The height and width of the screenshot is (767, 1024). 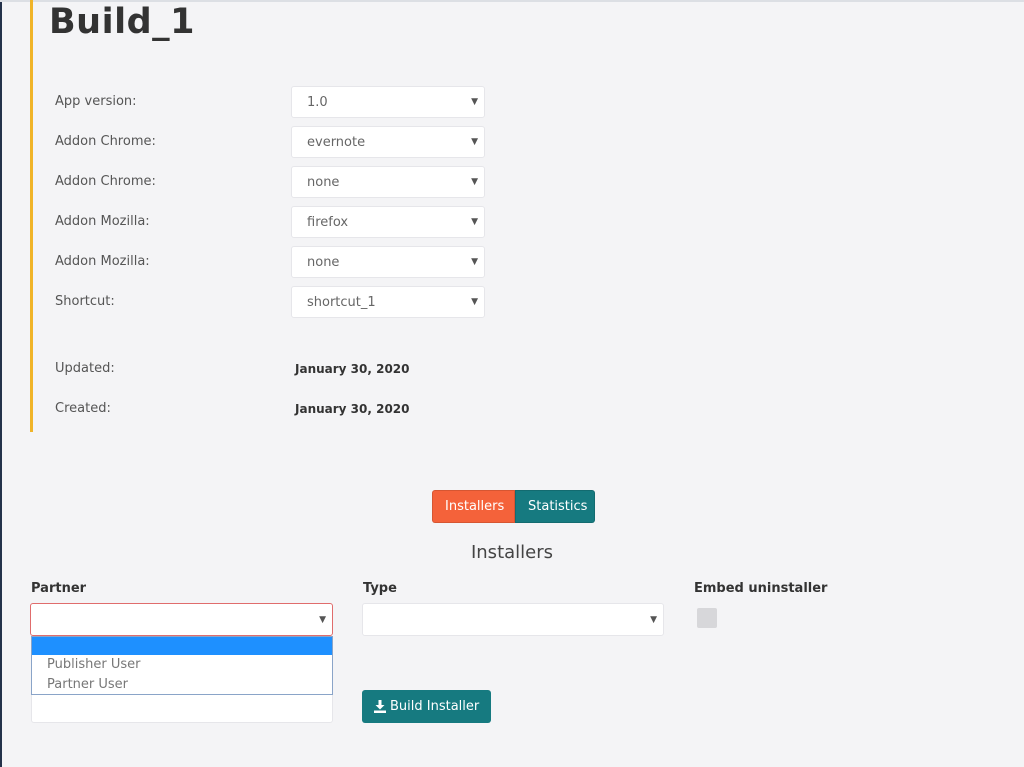 What do you see at coordinates (105, 181) in the screenshot?
I see `addon-chrome-label-2: Addon Chrome:` at bounding box center [105, 181].